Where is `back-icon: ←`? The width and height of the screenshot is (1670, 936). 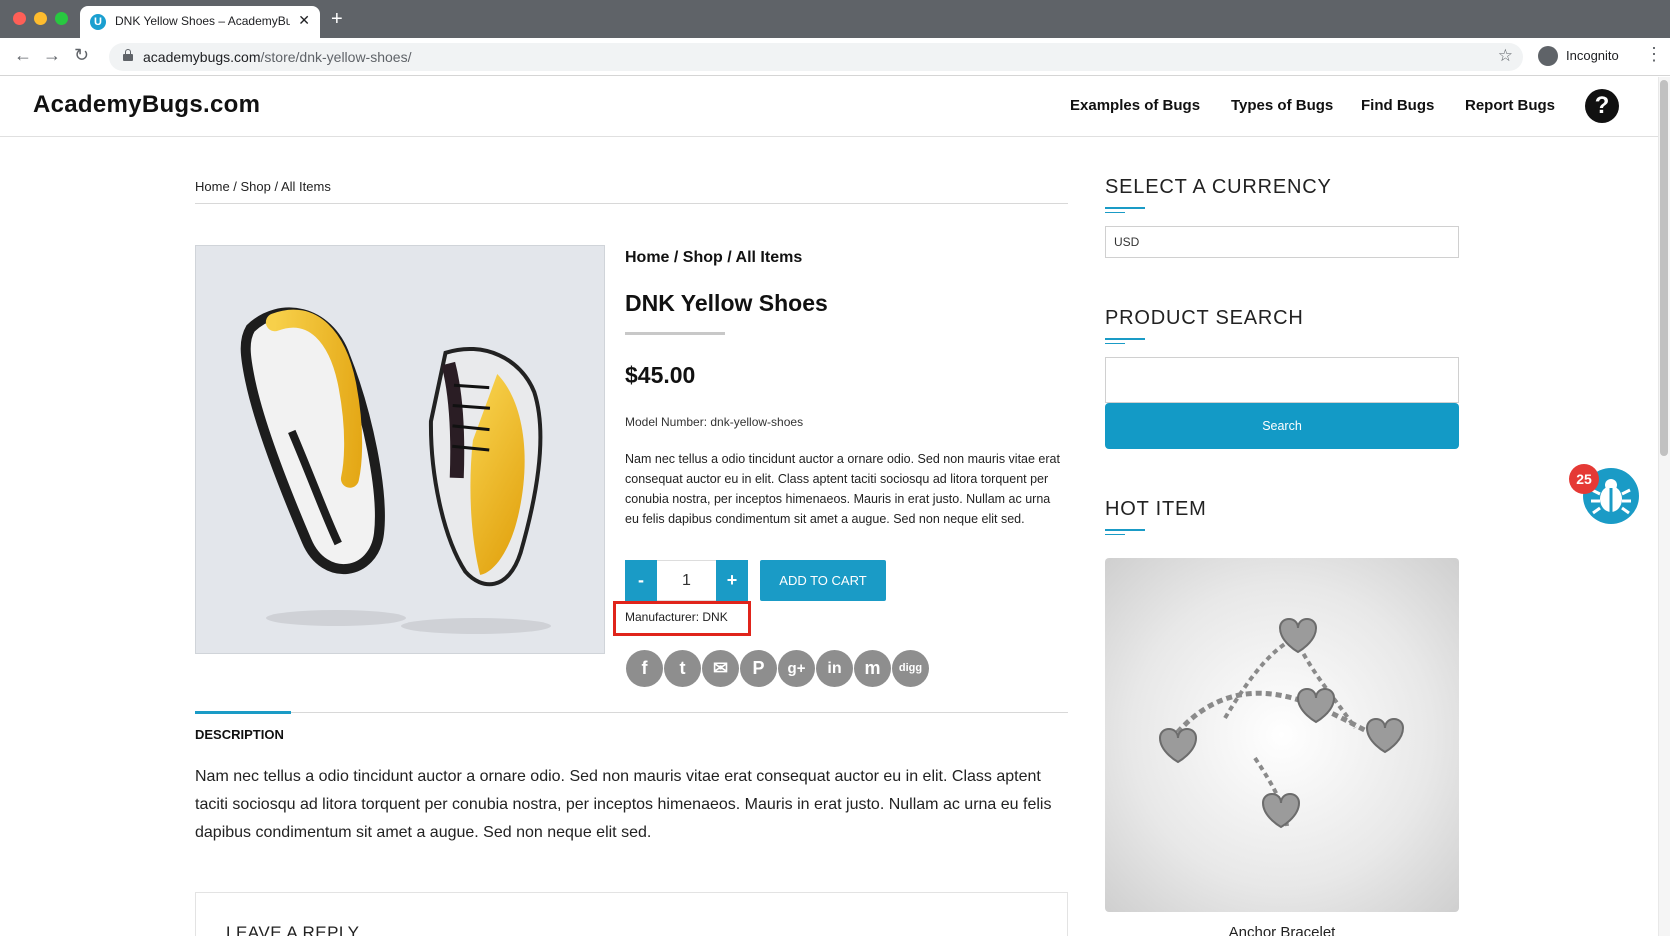
back-icon: ← is located at coordinates (23, 55).